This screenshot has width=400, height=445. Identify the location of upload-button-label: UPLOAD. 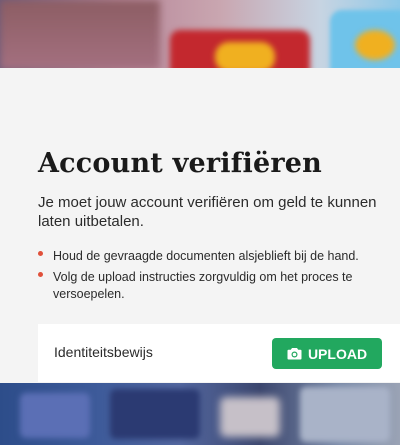
(337, 353).